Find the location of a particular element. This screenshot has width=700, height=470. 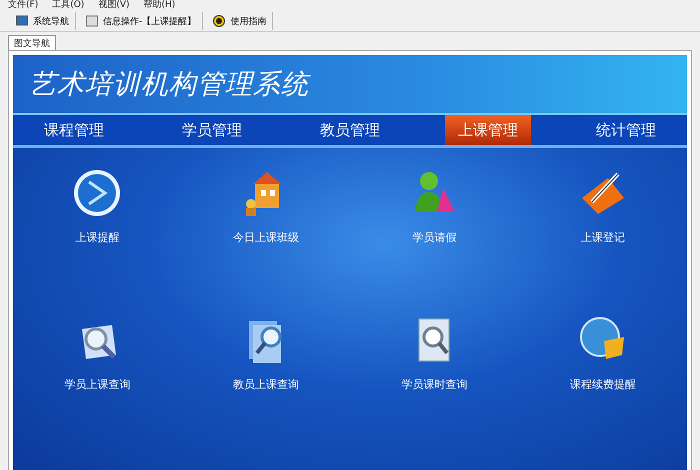

nav-tab: 上课管理 is located at coordinates (488, 130).